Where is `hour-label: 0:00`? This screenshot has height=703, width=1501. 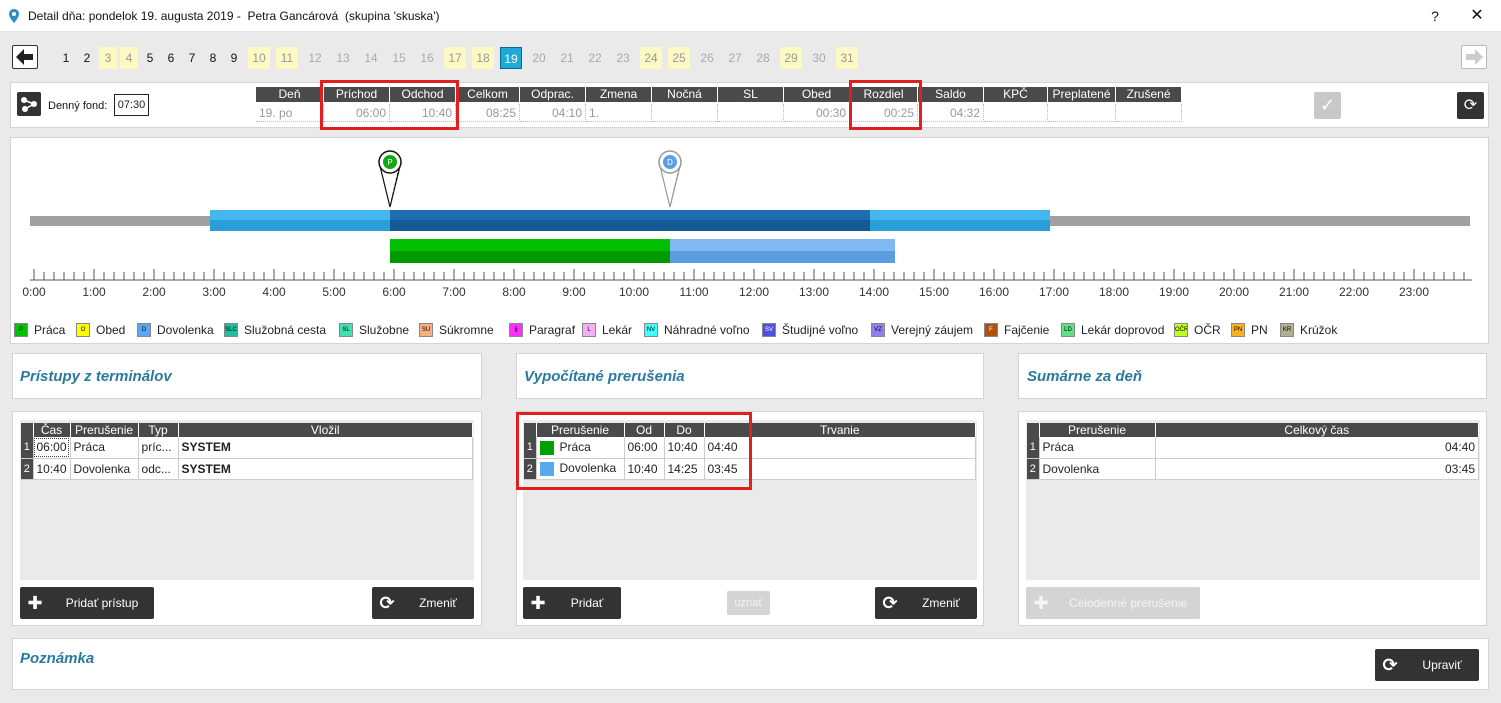 hour-label: 0:00 is located at coordinates (34, 292).